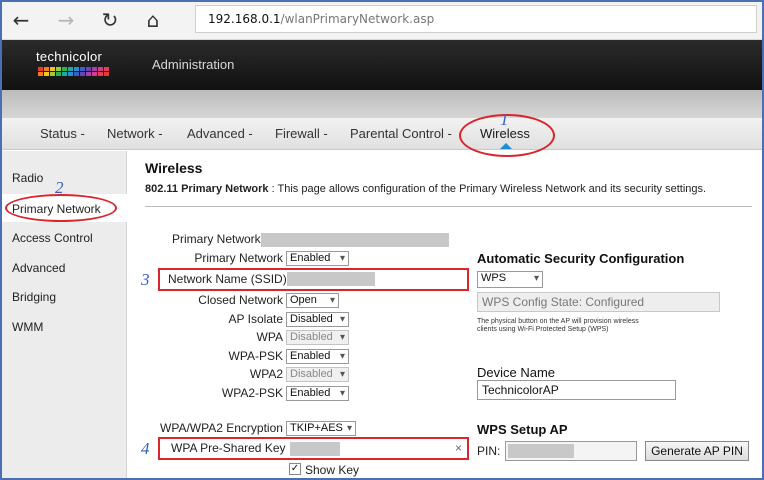  I want to click on annotation-number-2: 2, so click(59, 187).